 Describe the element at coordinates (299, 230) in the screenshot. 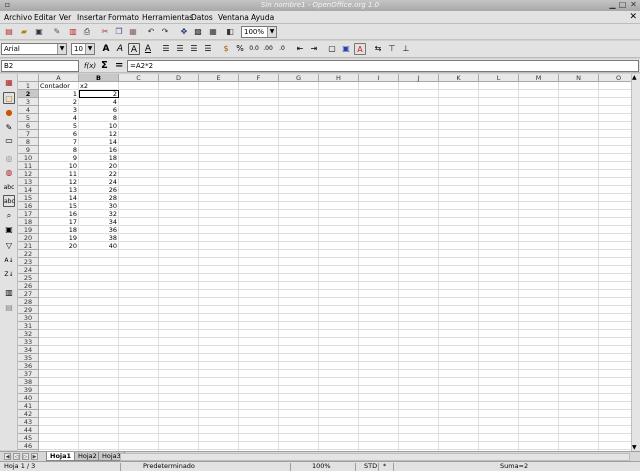

I see `cell-g19` at that location.